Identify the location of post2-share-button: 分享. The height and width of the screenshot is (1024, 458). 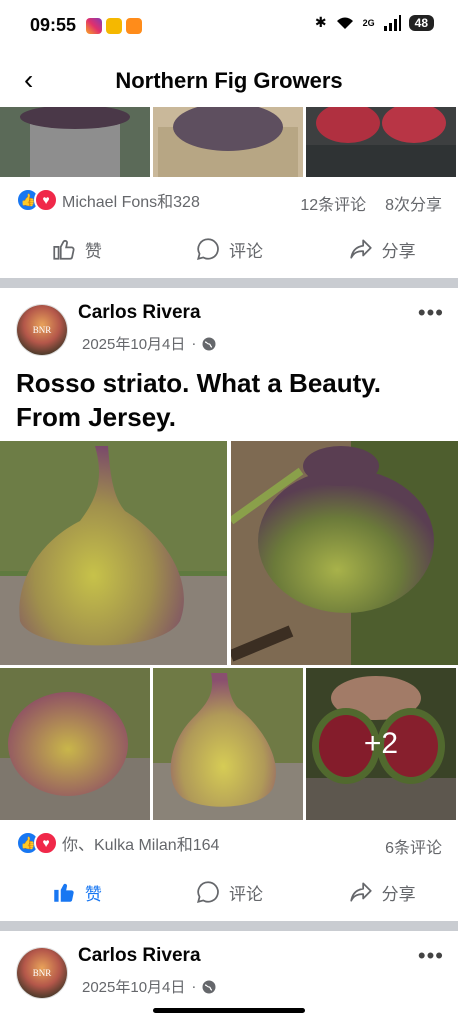
(381, 892).